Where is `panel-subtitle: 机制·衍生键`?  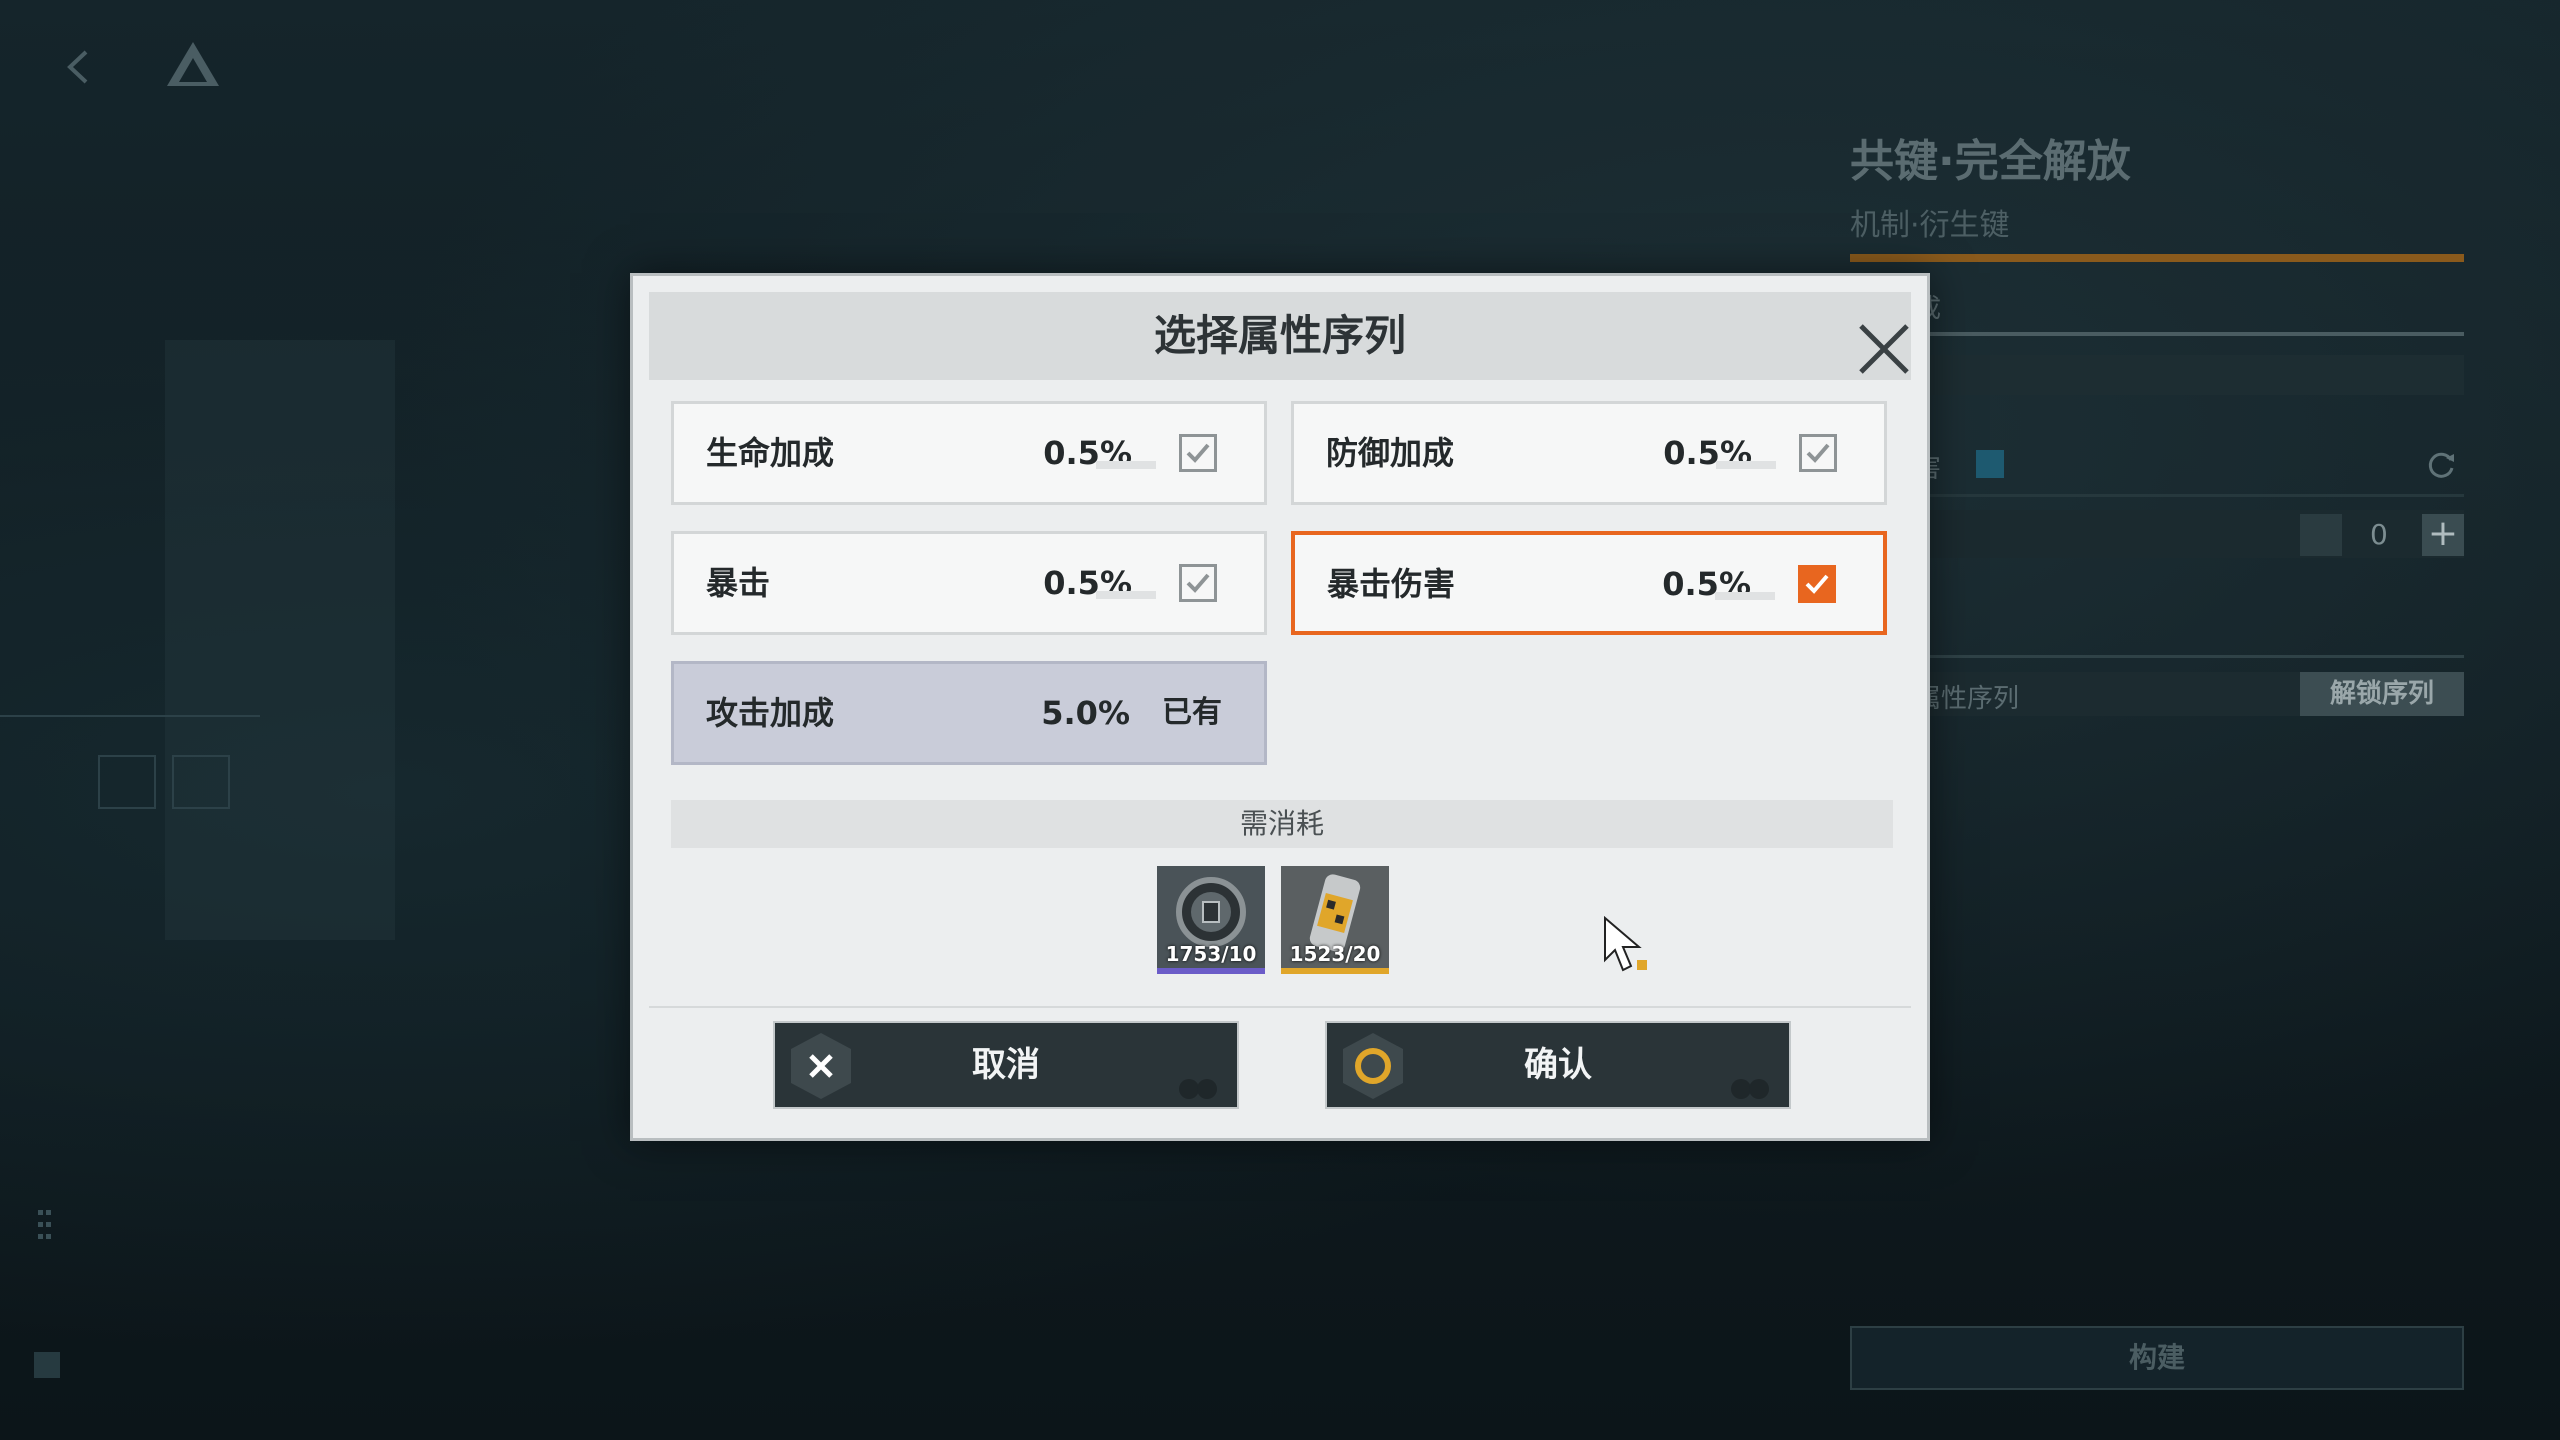 panel-subtitle: 机制·衍生键 is located at coordinates (1930, 225).